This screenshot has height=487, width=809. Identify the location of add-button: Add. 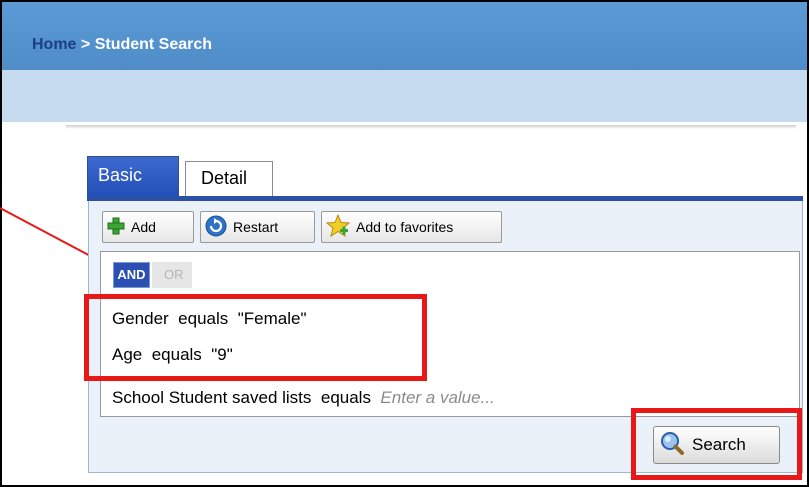
(148, 227).